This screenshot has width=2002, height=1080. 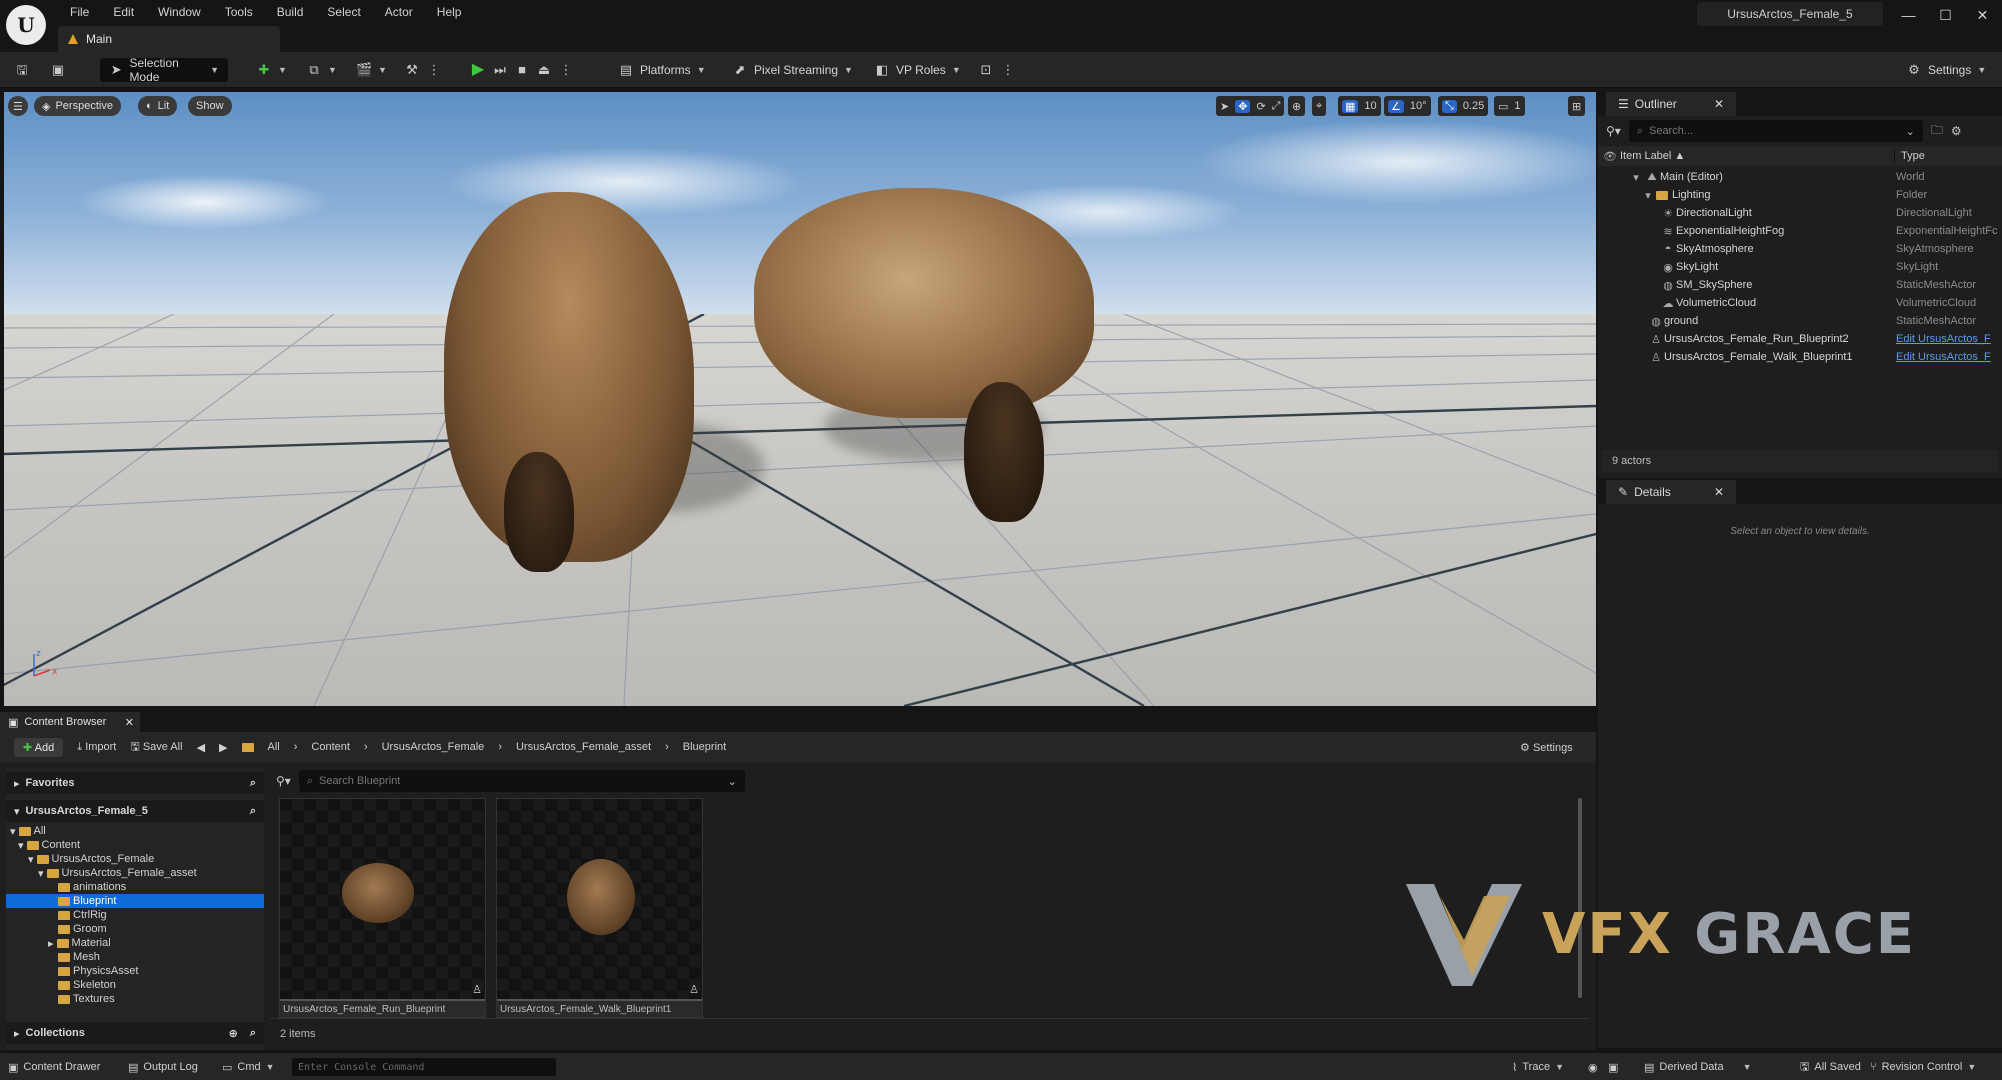 I want to click on breadcrumb-content: Content, so click(x=330, y=747).